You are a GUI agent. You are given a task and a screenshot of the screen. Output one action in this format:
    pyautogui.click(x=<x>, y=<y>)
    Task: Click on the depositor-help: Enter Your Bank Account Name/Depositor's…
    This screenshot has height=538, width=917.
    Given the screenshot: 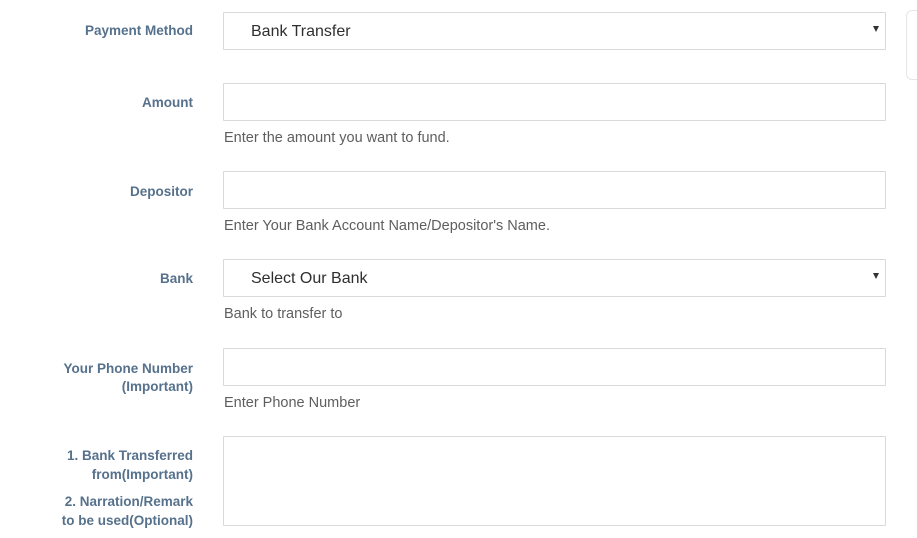 What is the action you would take?
    pyautogui.click(x=387, y=226)
    